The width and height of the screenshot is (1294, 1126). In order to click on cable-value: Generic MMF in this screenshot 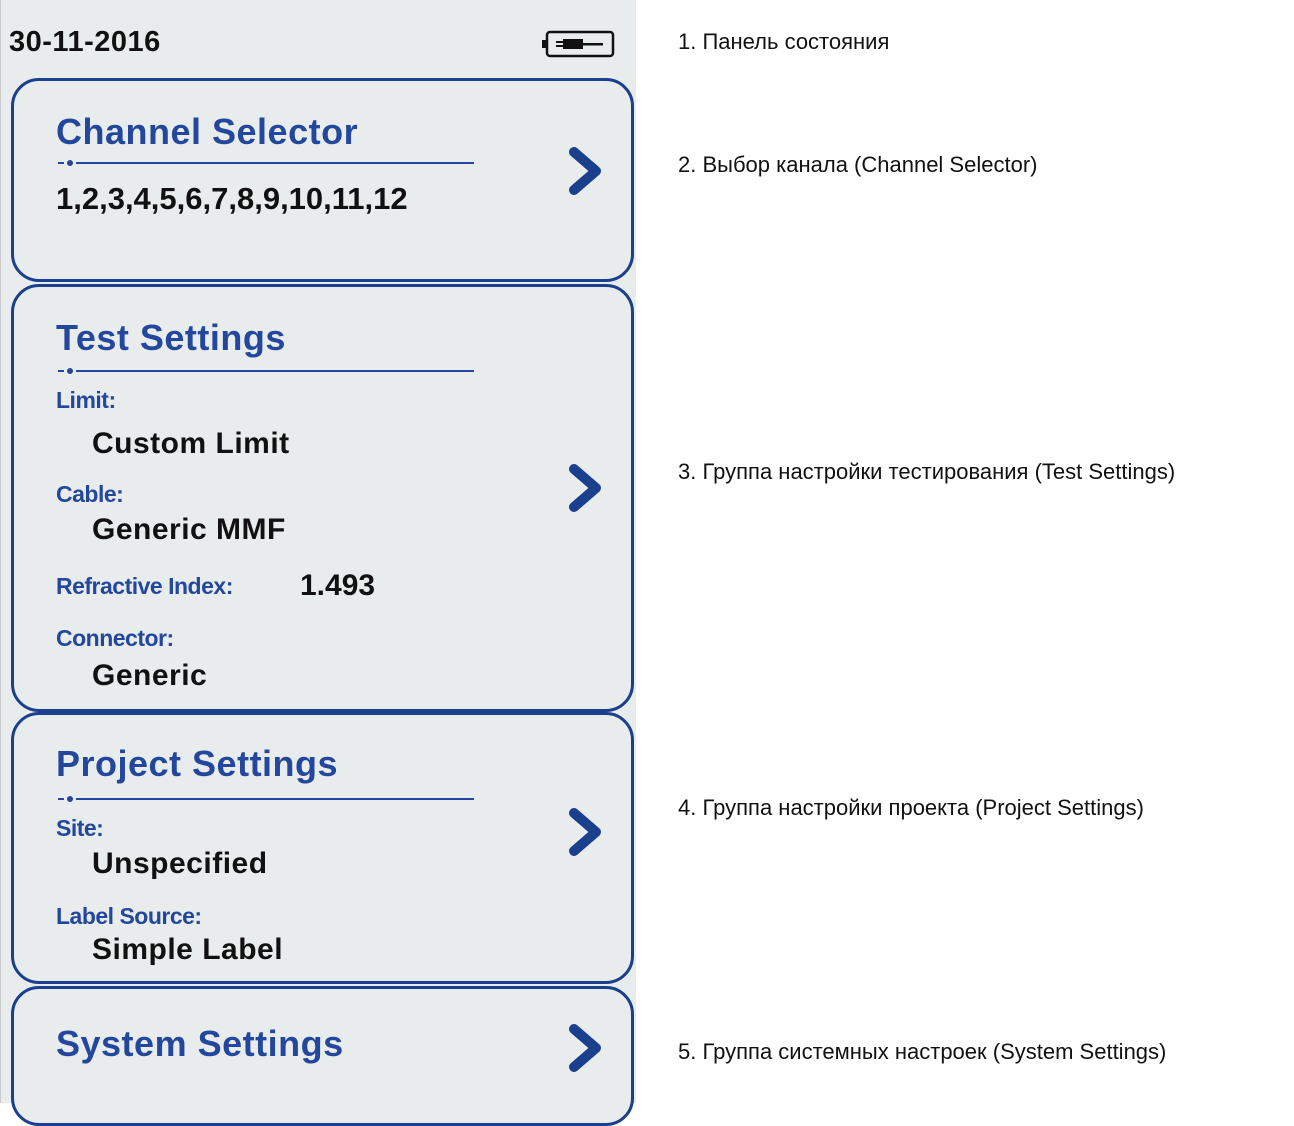, I will do `click(189, 529)`.